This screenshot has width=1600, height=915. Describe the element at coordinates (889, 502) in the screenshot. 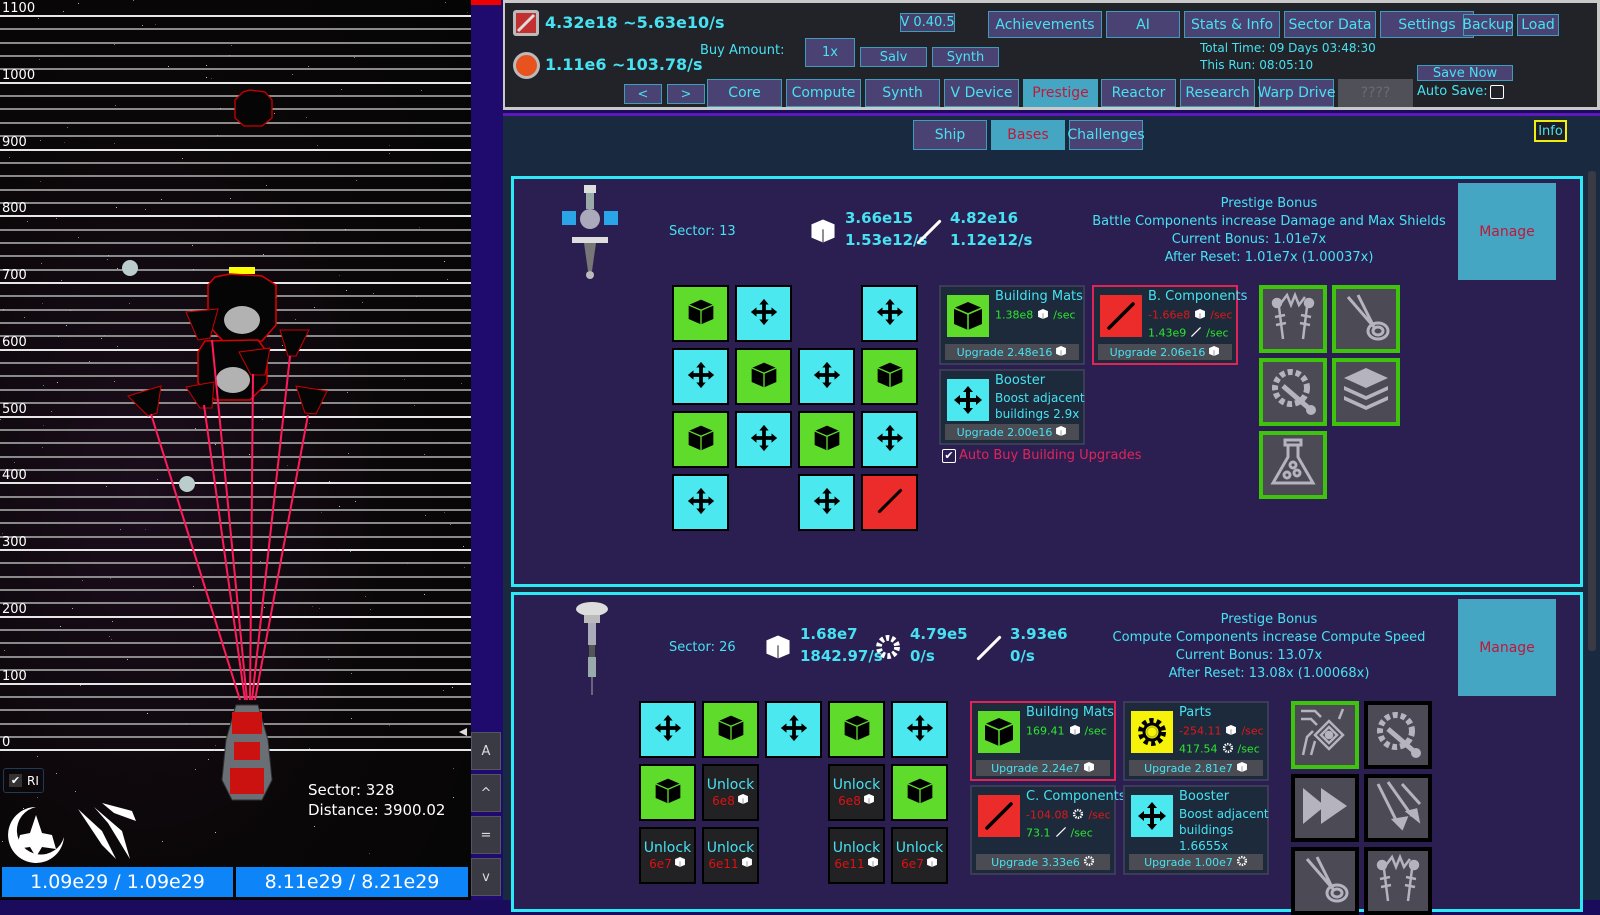

I see `building-components` at that location.